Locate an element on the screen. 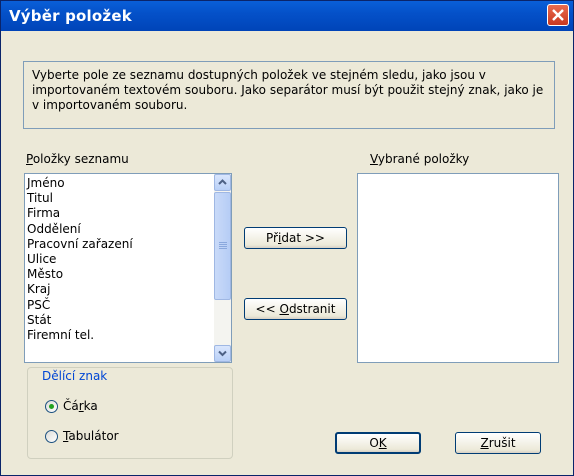 Image resolution: width=574 pixels, height=476 pixels. radio-tab-circle is located at coordinates (51, 436).